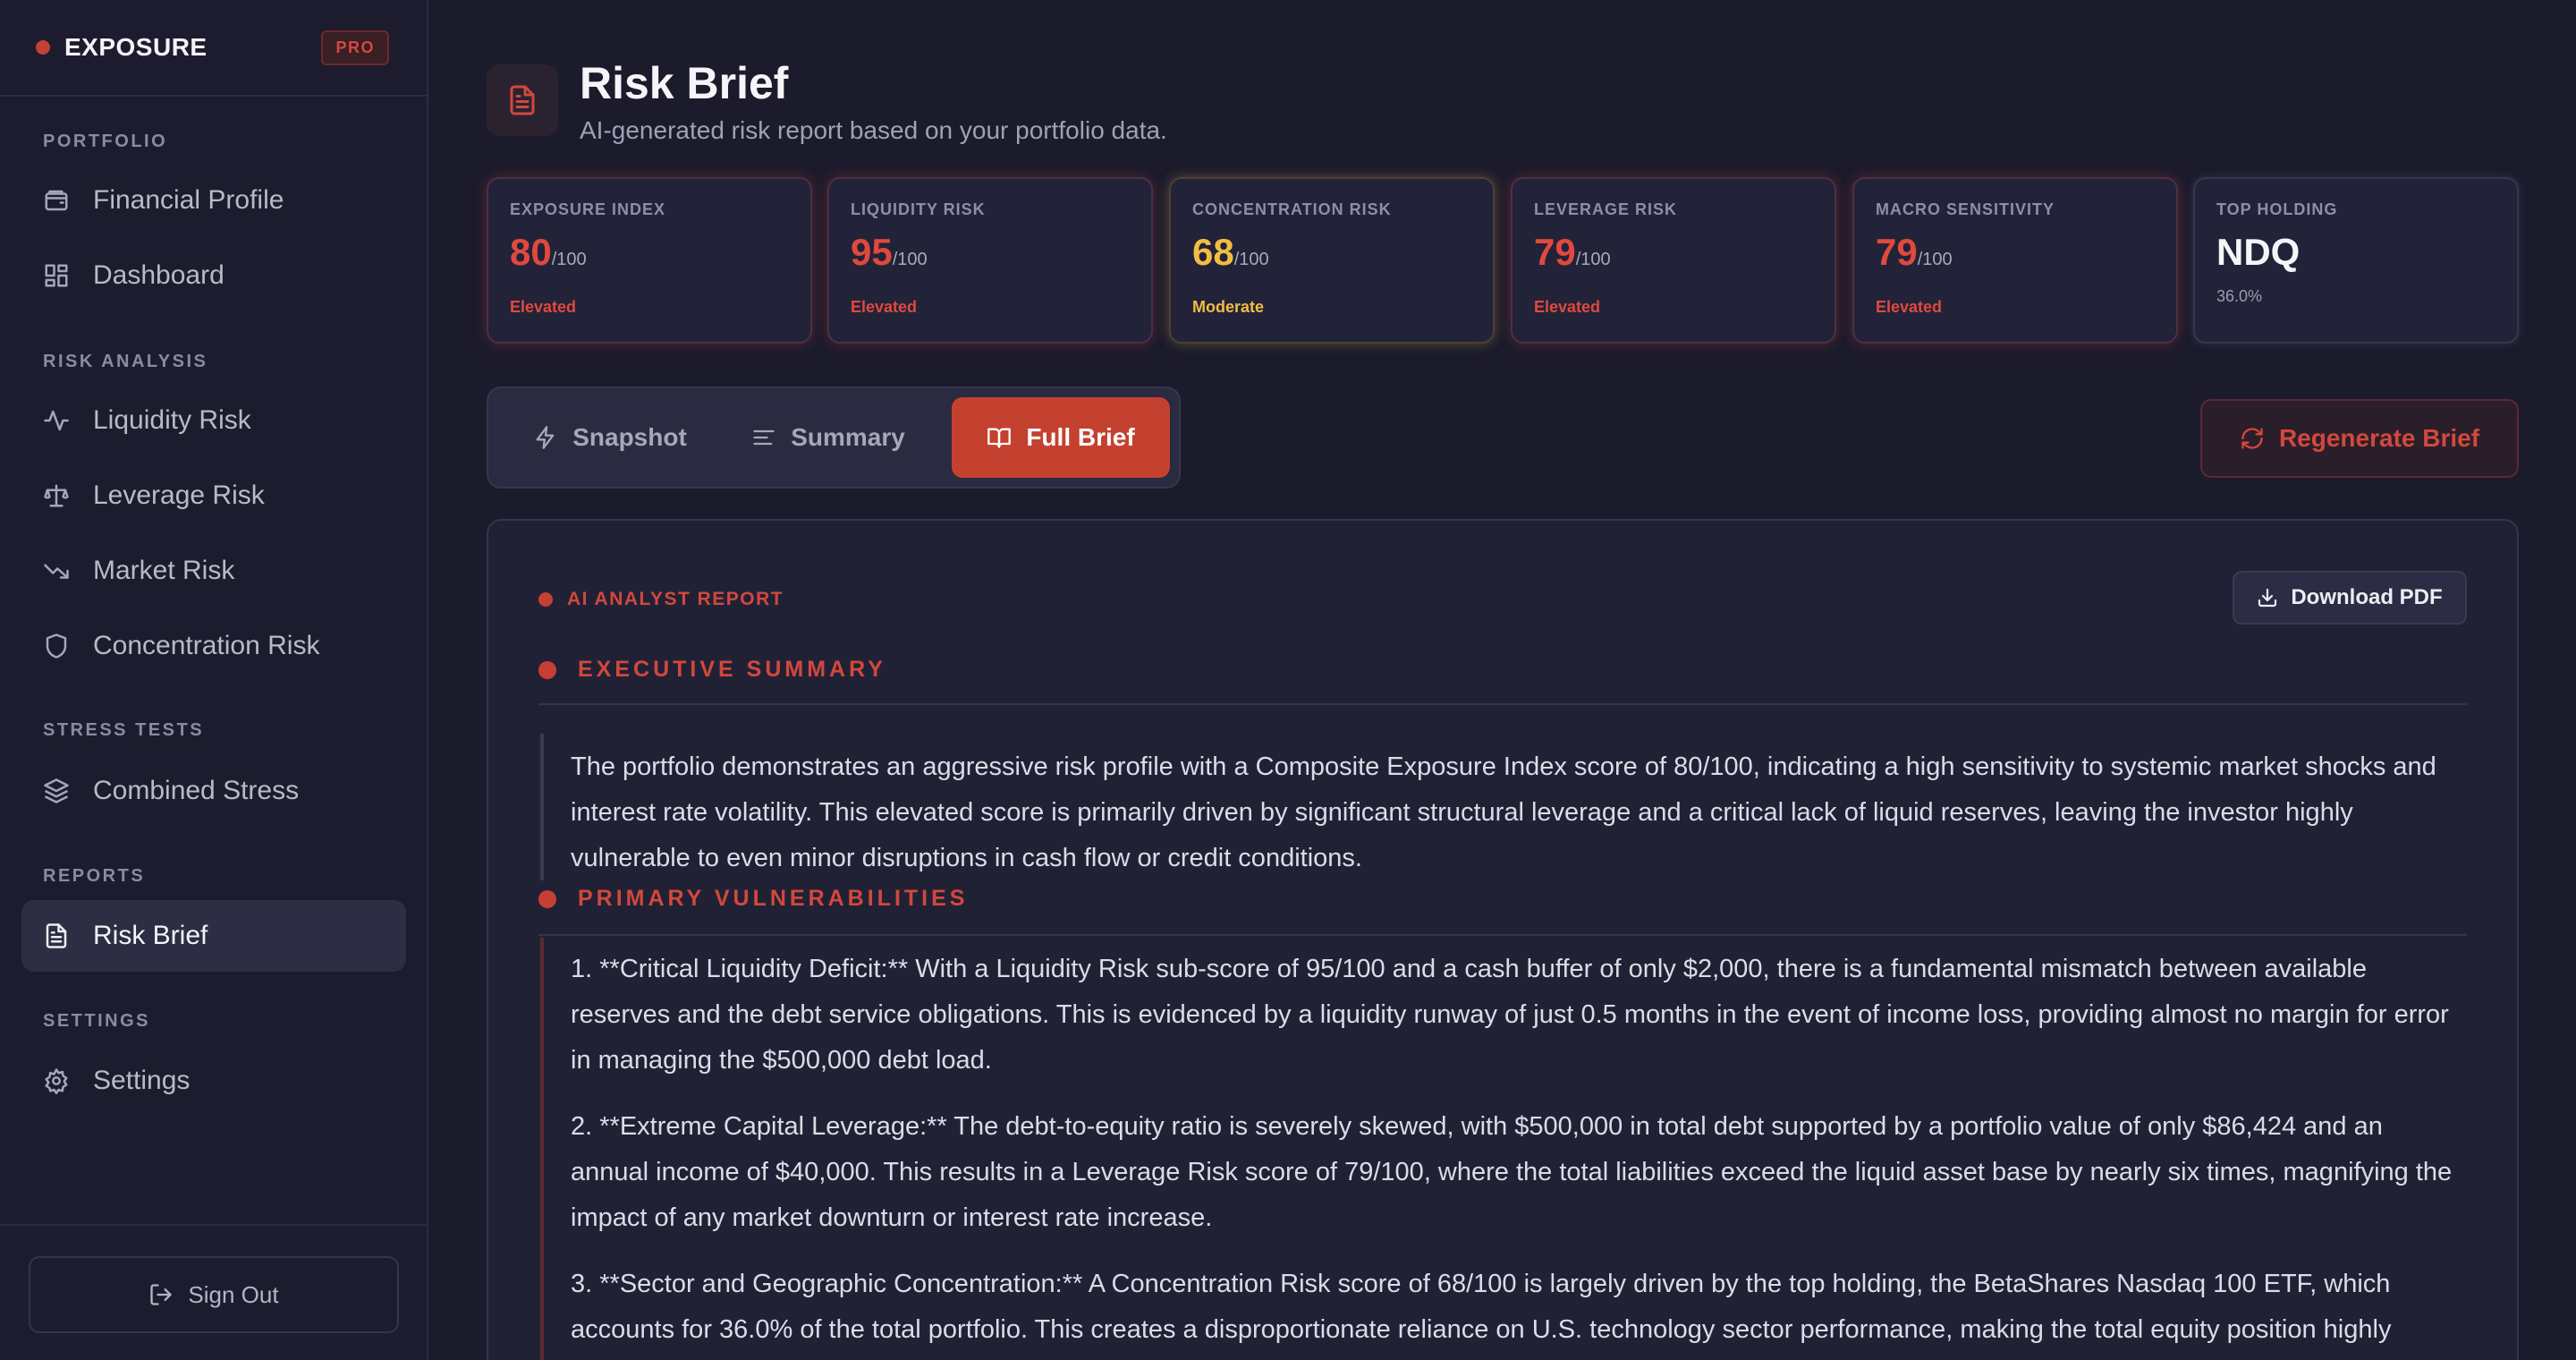  What do you see at coordinates (531, 252) in the screenshot?
I see `metric-number: 80` at bounding box center [531, 252].